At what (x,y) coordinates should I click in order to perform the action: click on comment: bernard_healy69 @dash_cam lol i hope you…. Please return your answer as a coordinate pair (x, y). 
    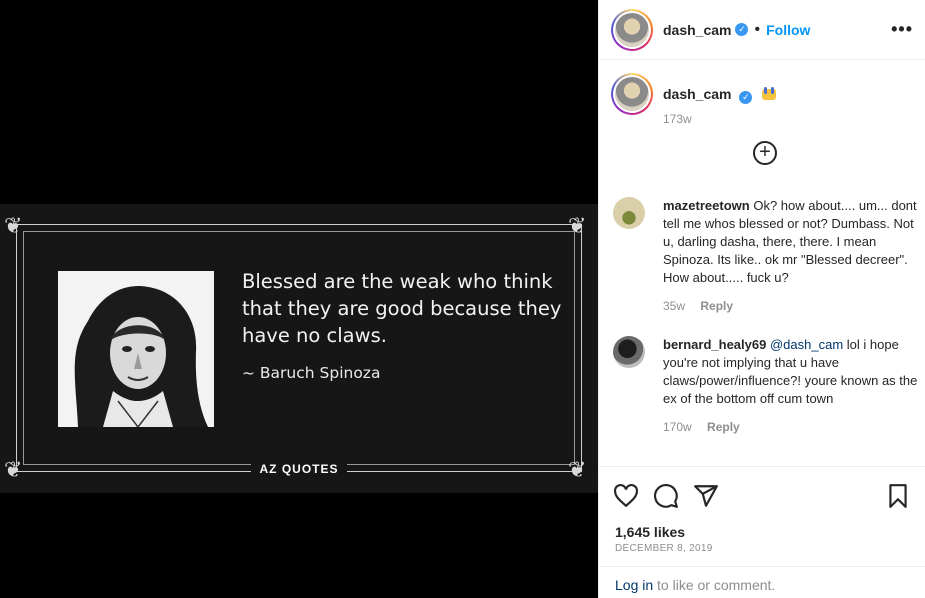
    Looking at the image, I should click on (765, 386).